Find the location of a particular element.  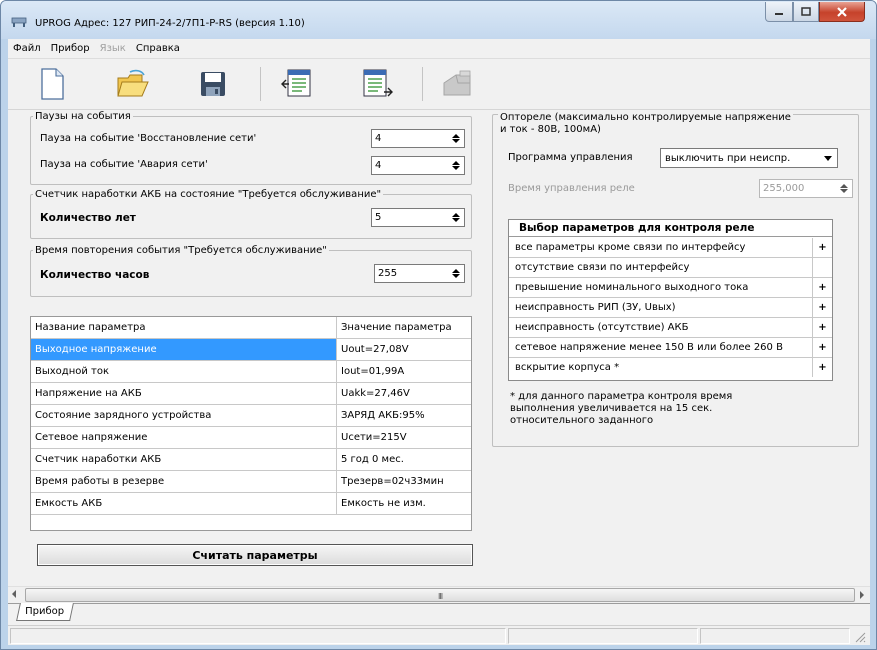

relay-note-line3: относительного заданного is located at coordinates (582, 420).